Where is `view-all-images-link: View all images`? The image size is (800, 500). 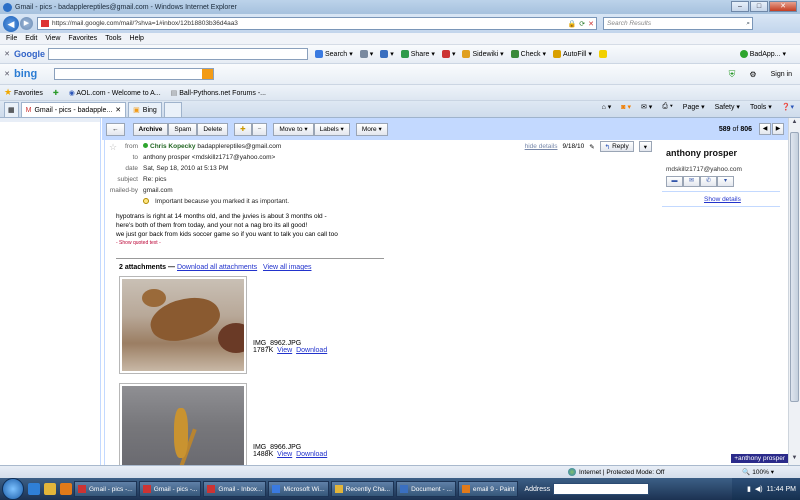 view-all-images-link: View all images is located at coordinates (287, 267).